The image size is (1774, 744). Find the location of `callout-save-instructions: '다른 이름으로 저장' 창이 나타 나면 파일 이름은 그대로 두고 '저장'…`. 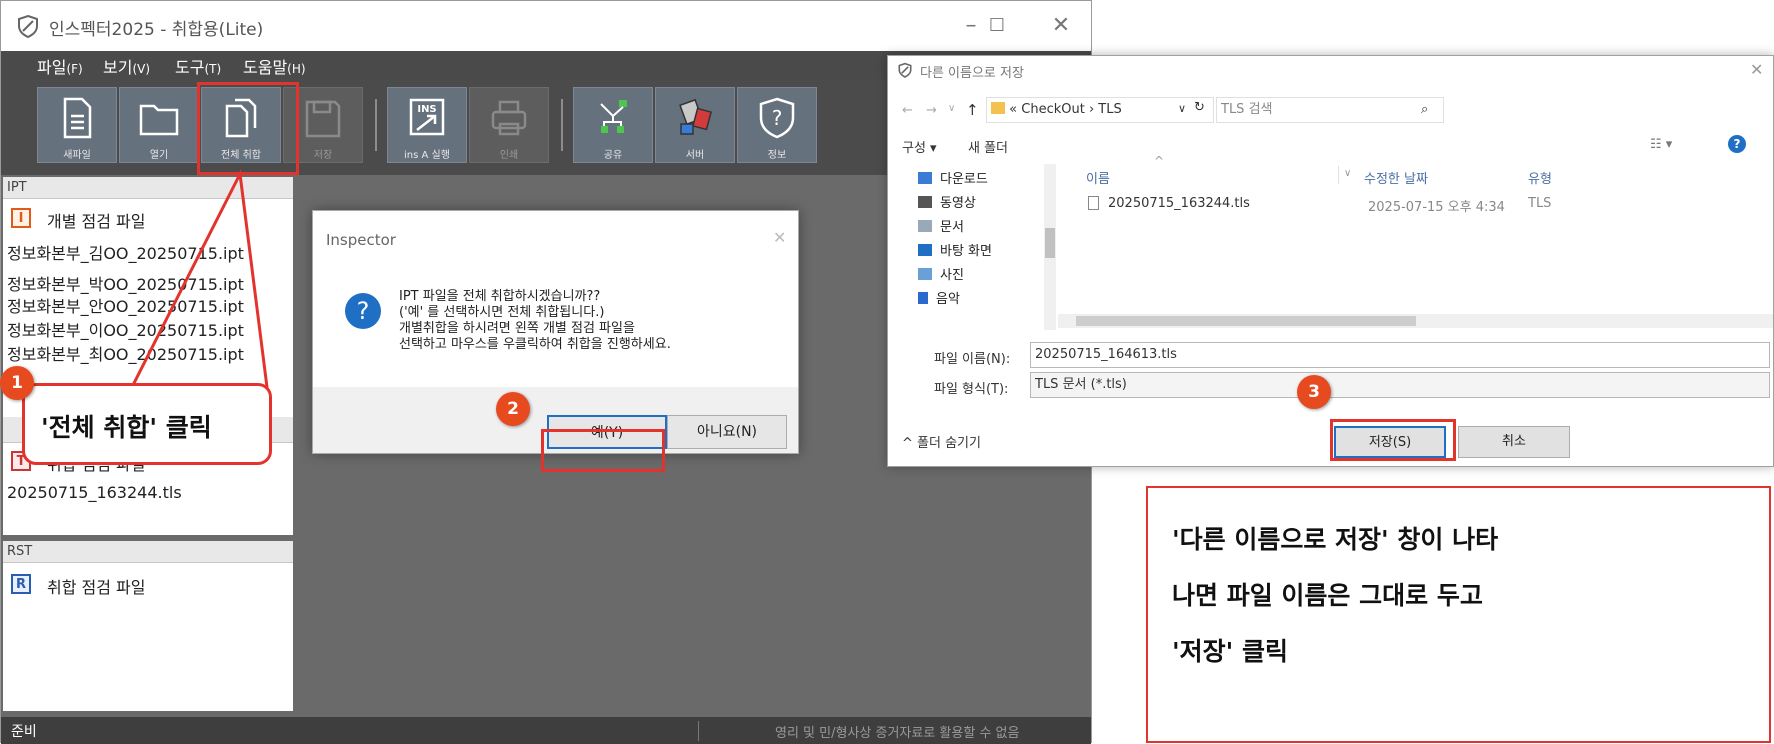

callout-save-instructions: '다른 이름으로 저장' 창이 나타 나면 파일 이름은 그대로 두고 '저장'… is located at coordinates (1458, 614).